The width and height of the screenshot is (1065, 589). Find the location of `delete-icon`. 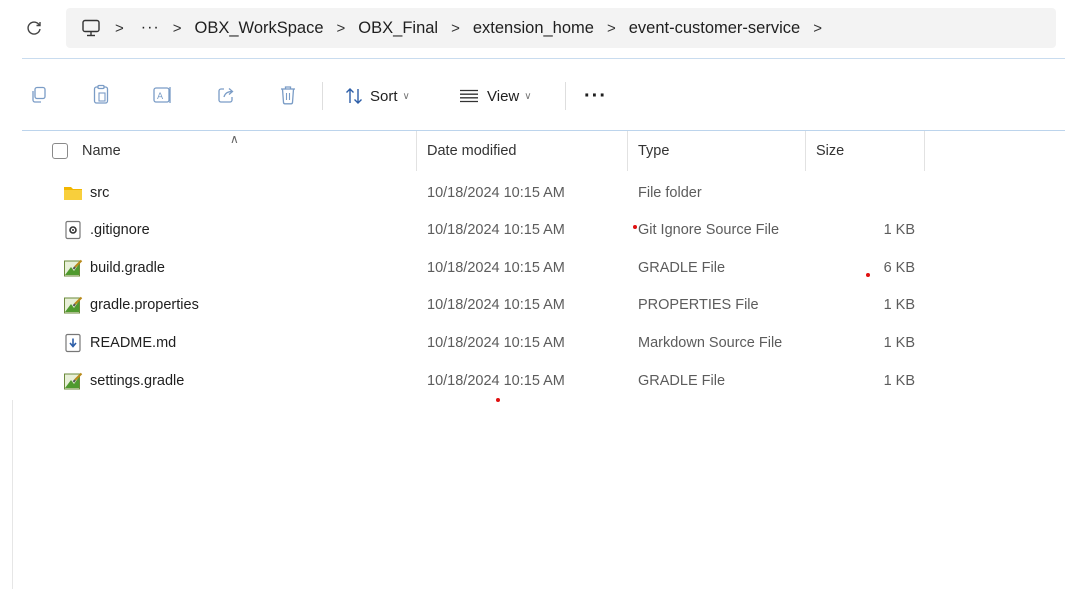

delete-icon is located at coordinates (288, 95).